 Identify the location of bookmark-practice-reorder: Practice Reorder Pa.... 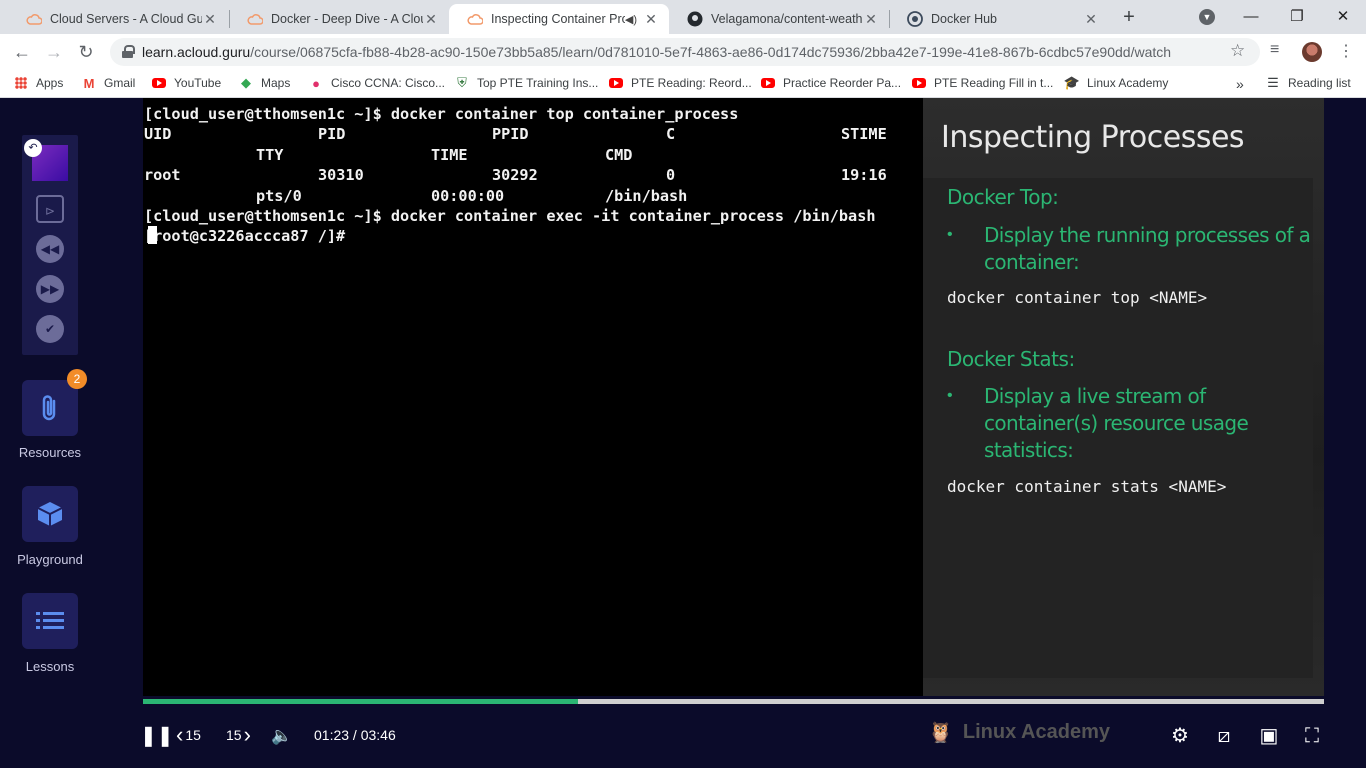
(831, 83).